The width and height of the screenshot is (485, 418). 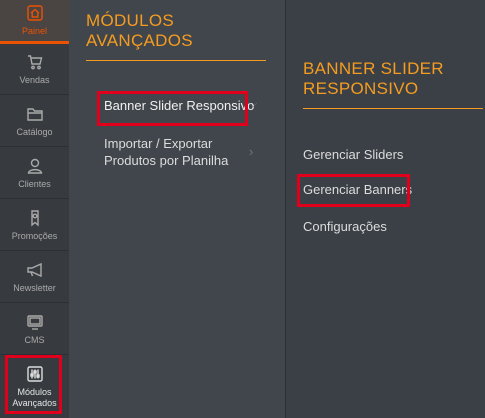 What do you see at coordinates (34, 374) in the screenshot?
I see `sliders-icon` at bounding box center [34, 374].